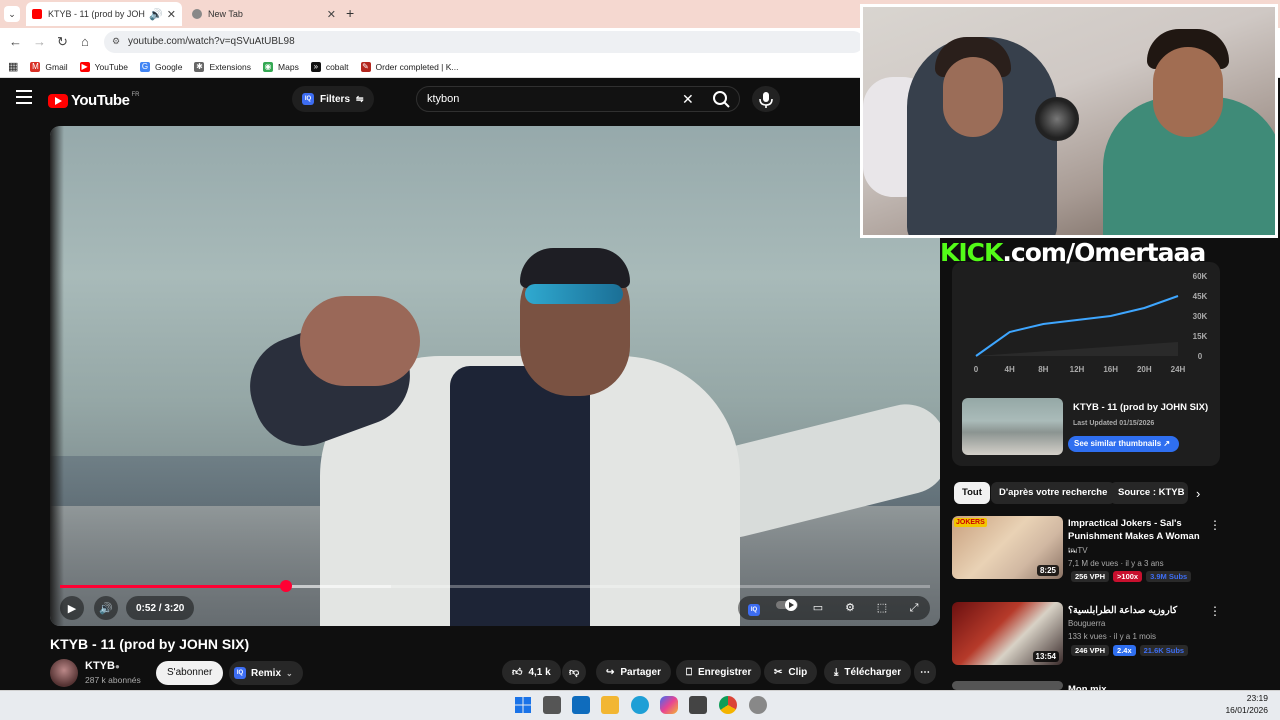  Describe the element at coordinates (58, 100) in the screenshot. I see `youtube-play-icon` at that location.